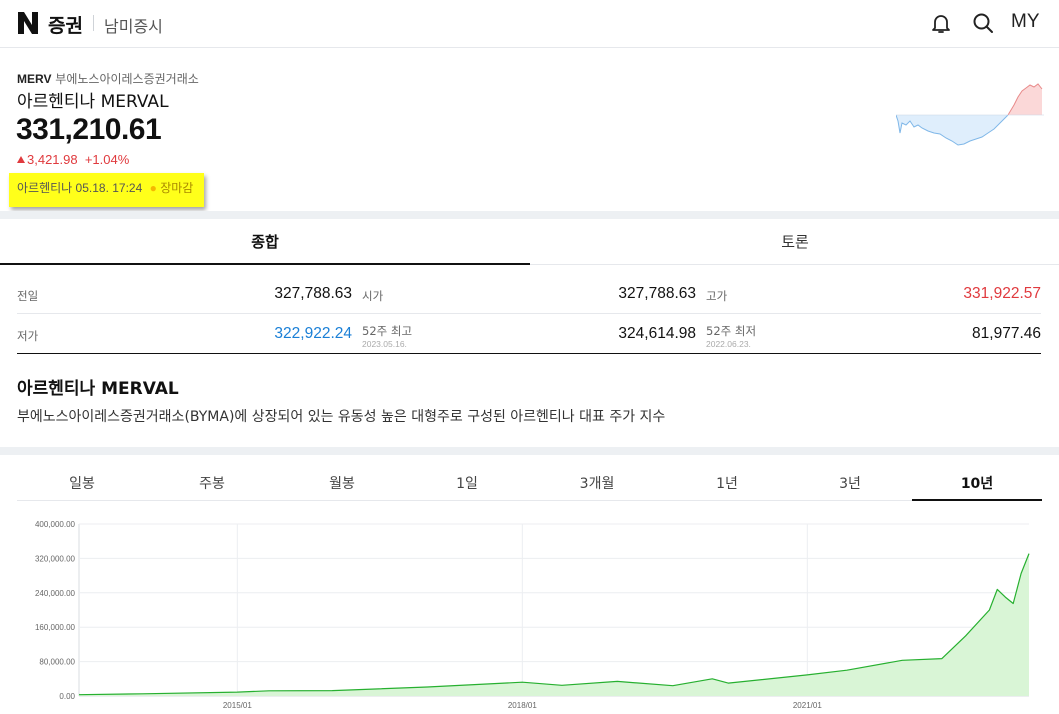  I want to click on stat-label: 시가, so click(373, 296).